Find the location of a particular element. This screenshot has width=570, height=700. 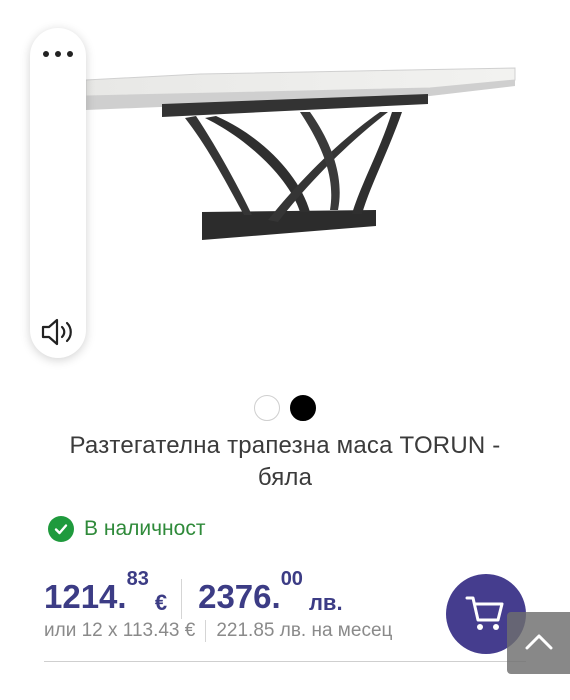

installment-divider is located at coordinates (206, 631).